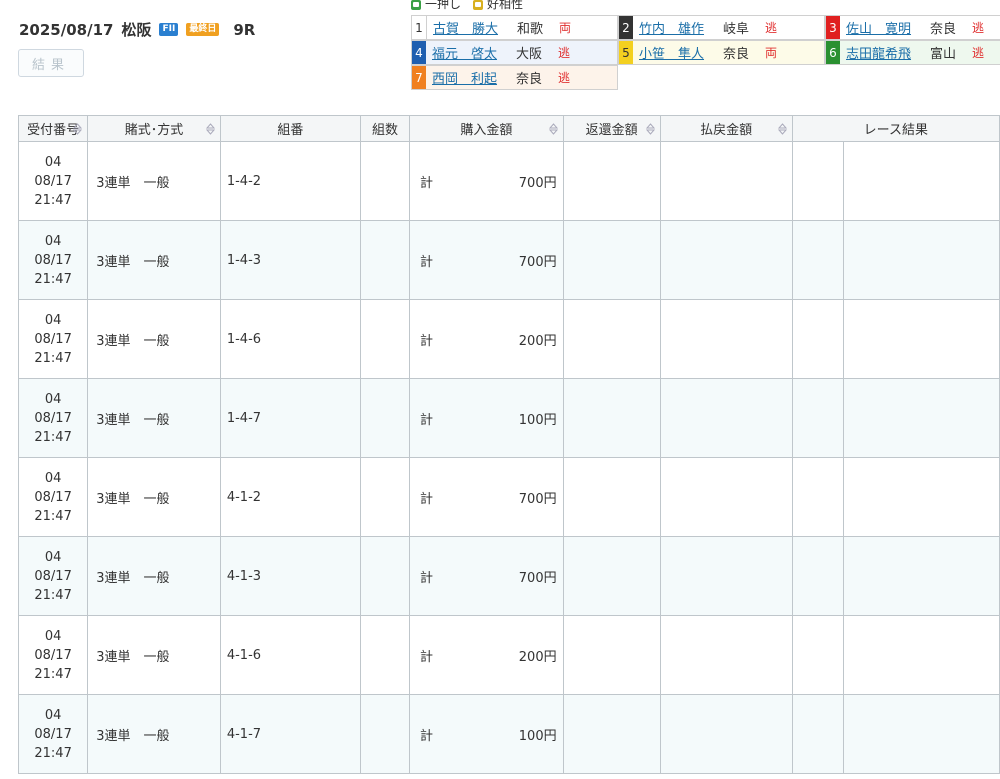 Image resolution: width=1000 pixels, height=779 pixels. What do you see at coordinates (419, 52) in the screenshot?
I see `racer-number: 4` at bounding box center [419, 52].